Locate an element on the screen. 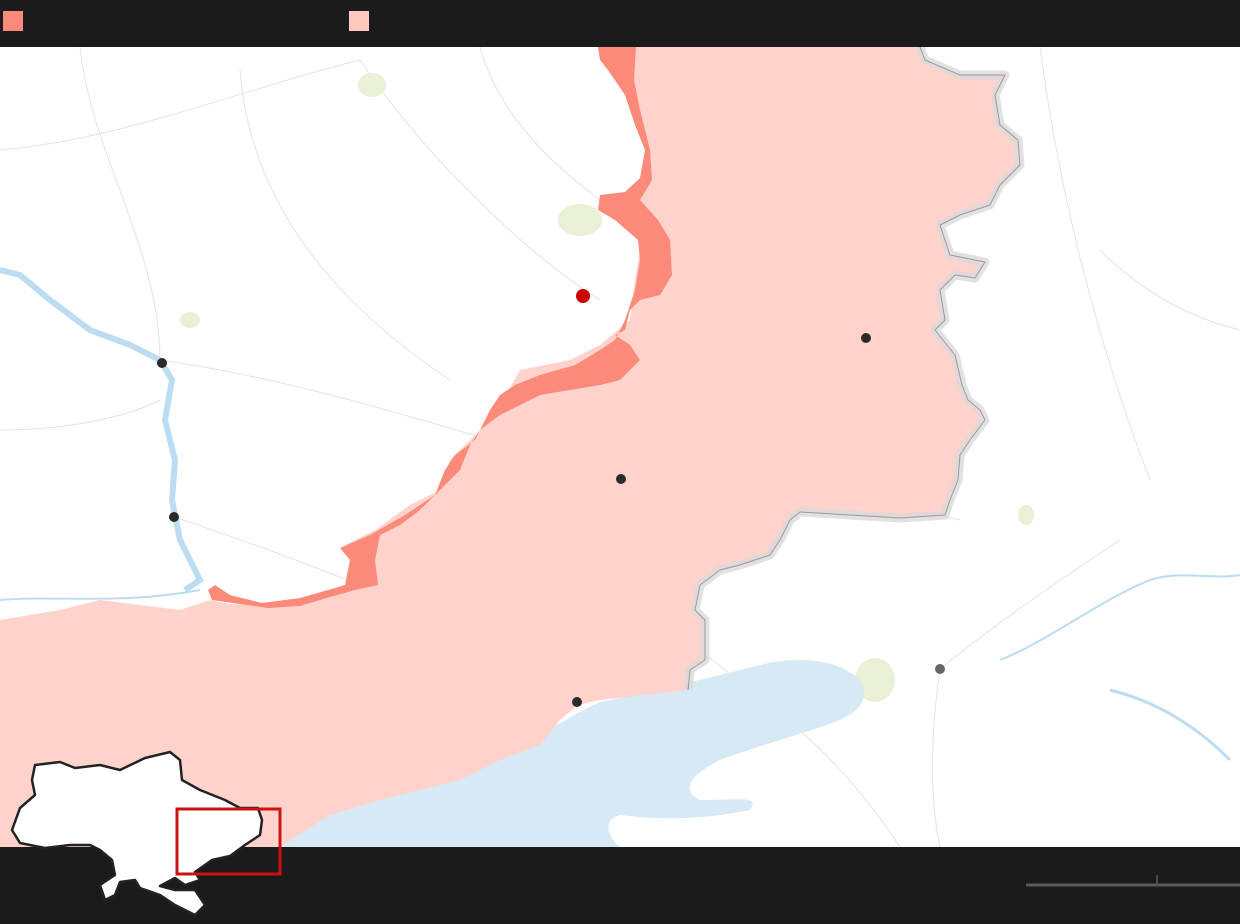 Image resolution: width=1240 pixels, height=924 pixels. legend-item-recent-advance is located at coordinates (17, 21).